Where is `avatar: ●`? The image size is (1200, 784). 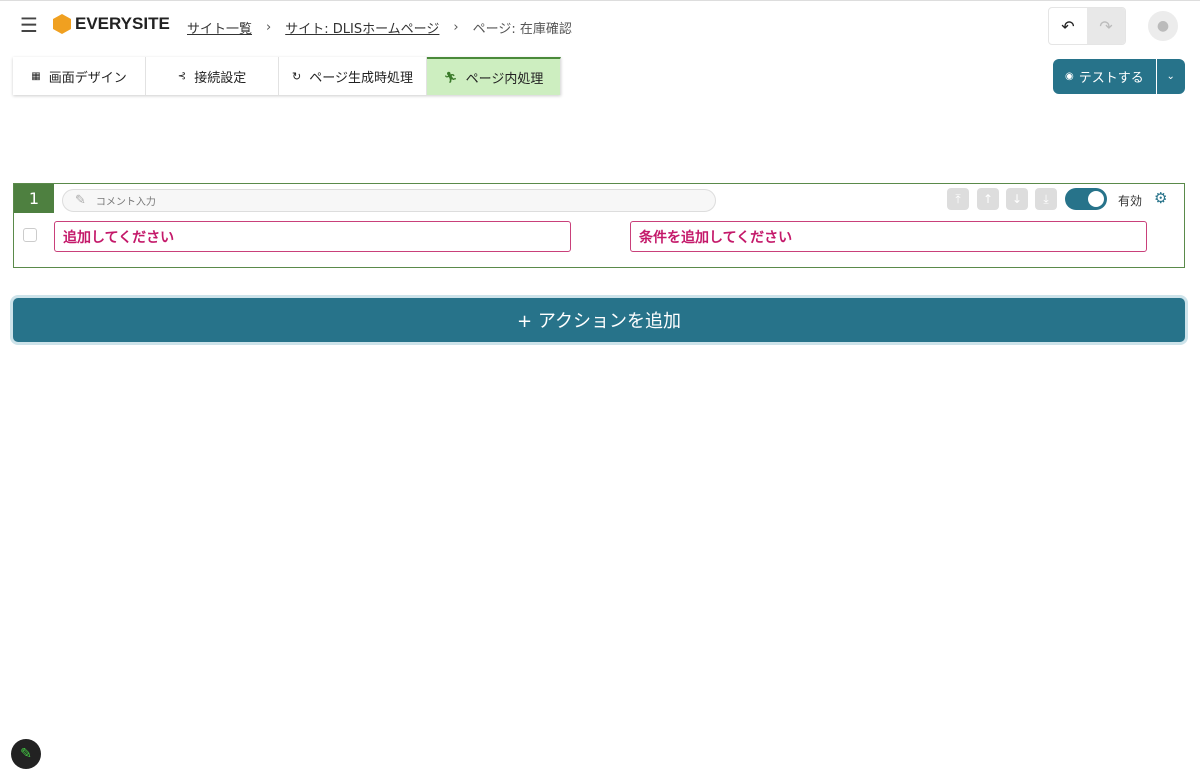 avatar: ● is located at coordinates (1163, 26).